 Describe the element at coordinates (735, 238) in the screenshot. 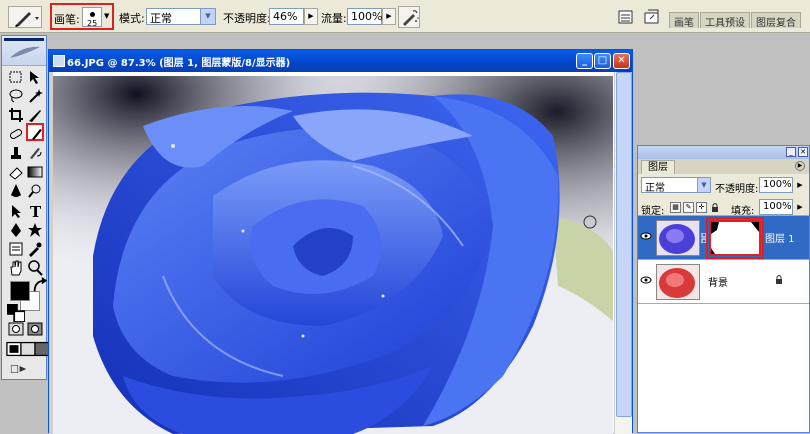

I see `layer-mask-thumbnail` at that location.